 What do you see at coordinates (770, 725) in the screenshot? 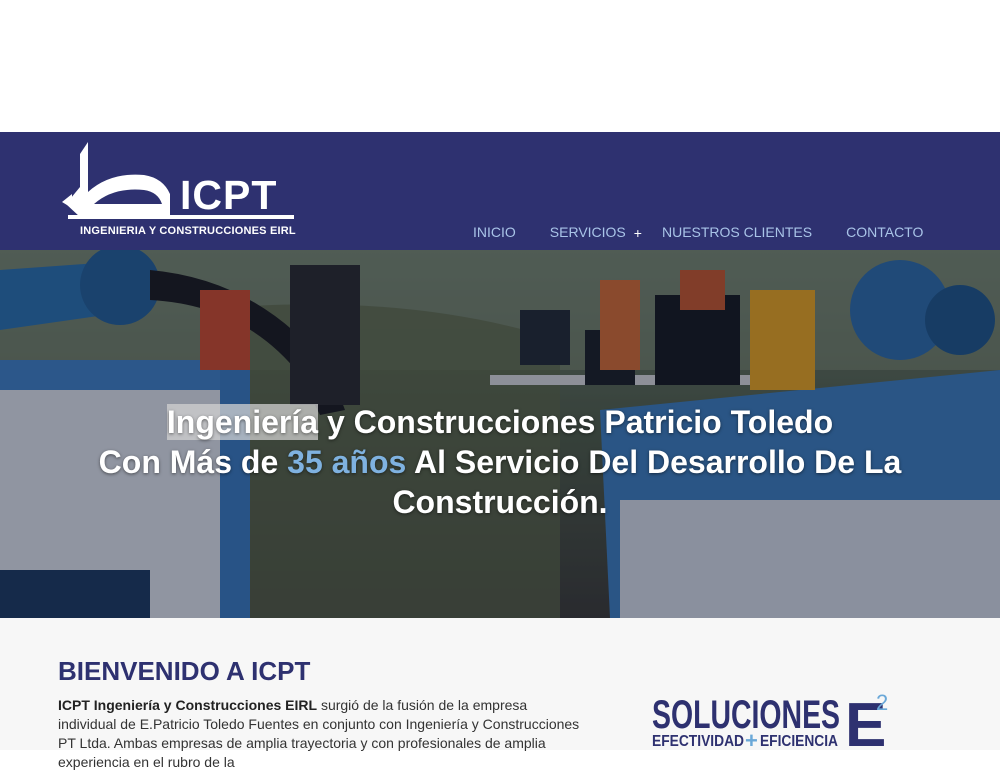
I see `soluciones-badge-graphic: SOLUCIONES E 2 EFECTIVIDAD + EFICIENCIA` at bounding box center [770, 725].